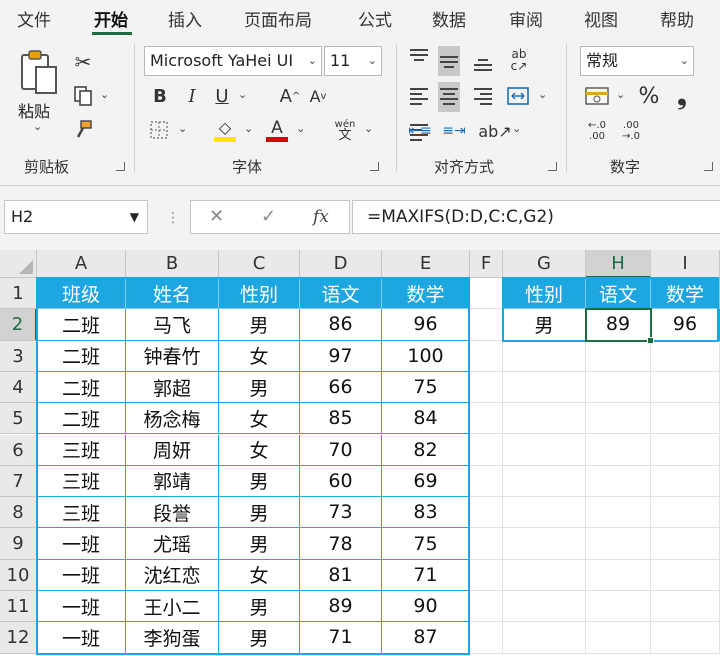 Image resolution: width=720 pixels, height=656 pixels. What do you see at coordinates (172, 294) in the screenshot?
I see `table-header-cell: 姓名` at bounding box center [172, 294].